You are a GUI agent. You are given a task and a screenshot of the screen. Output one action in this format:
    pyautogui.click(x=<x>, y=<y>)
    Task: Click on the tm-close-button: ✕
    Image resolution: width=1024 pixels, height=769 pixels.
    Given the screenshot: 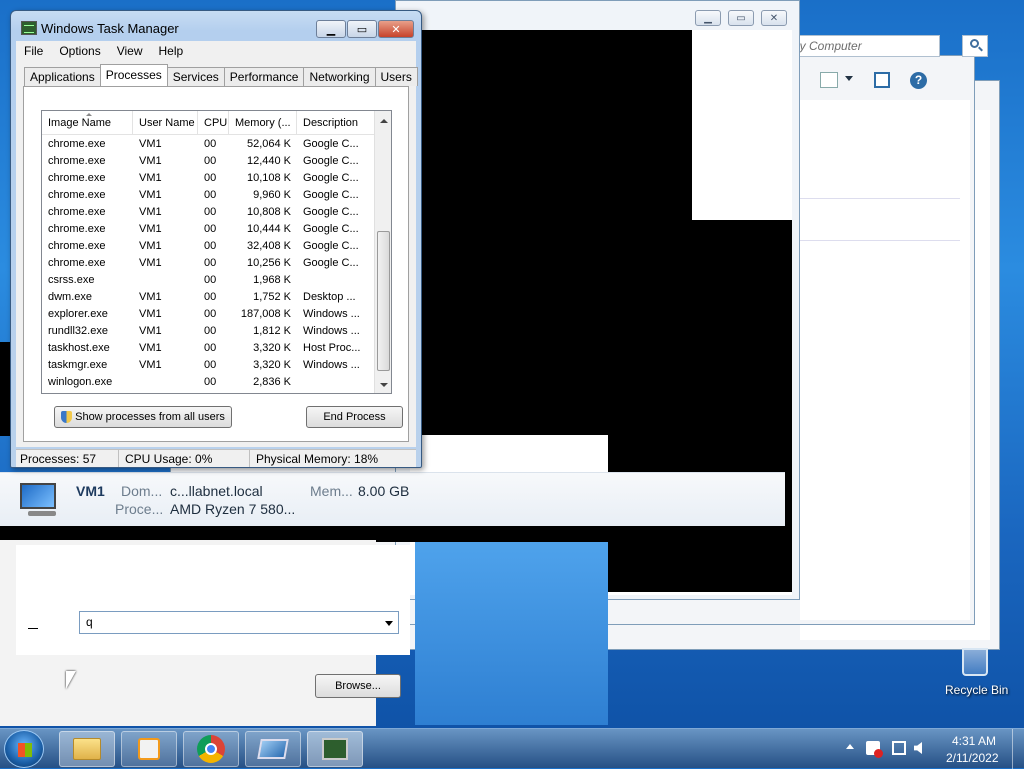 What is the action you would take?
    pyautogui.click(x=396, y=29)
    